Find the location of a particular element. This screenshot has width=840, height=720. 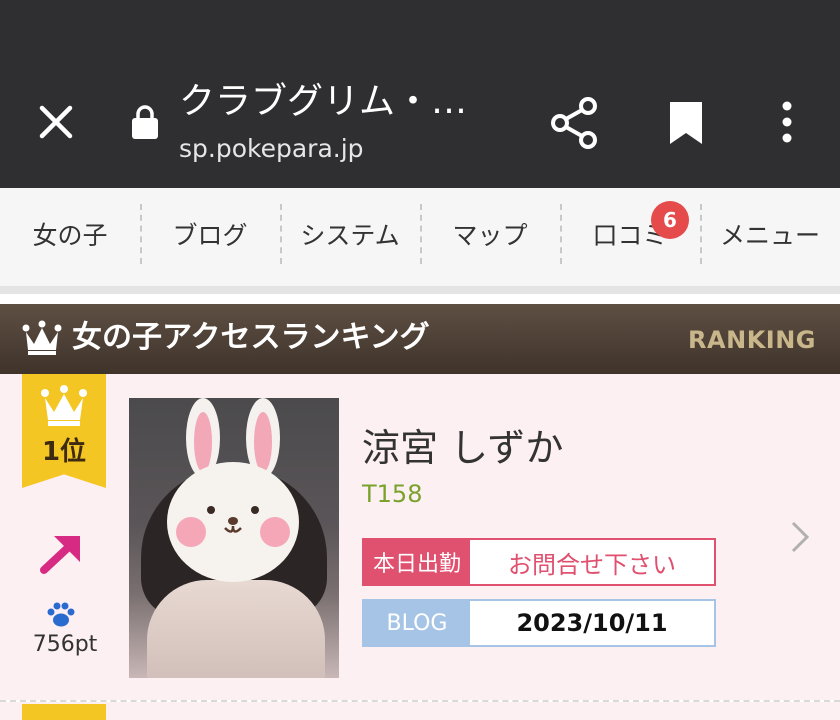

ranking-title: 女の子アクセスランキング is located at coordinates (251, 337).